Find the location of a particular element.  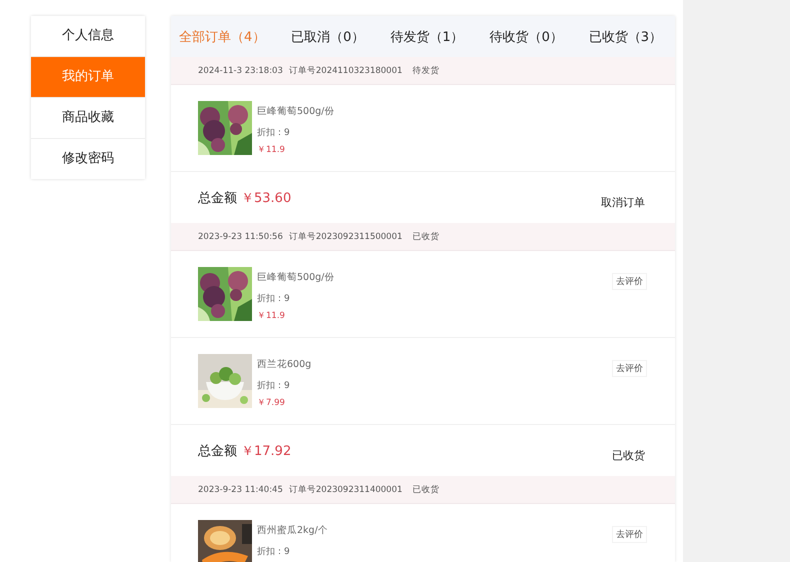

product-name: 西兰花600g is located at coordinates (284, 364).